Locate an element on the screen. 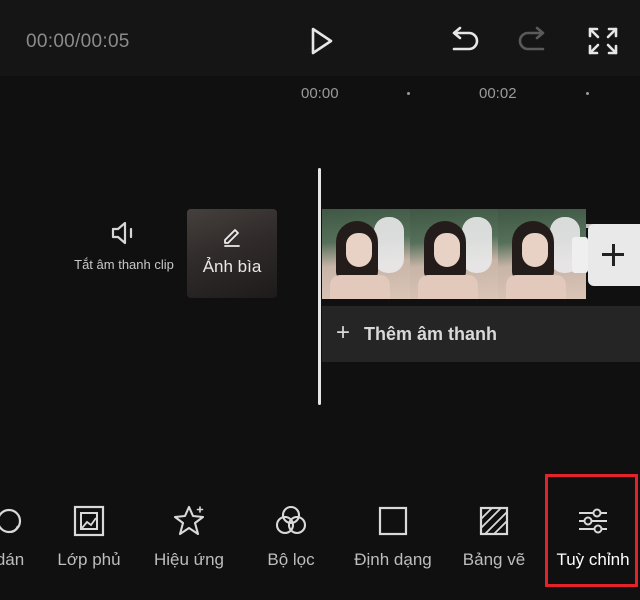 The width and height of the screenshot is (640, 600). tool-label: Bảng vẽ is located at coordinates (494, 559).